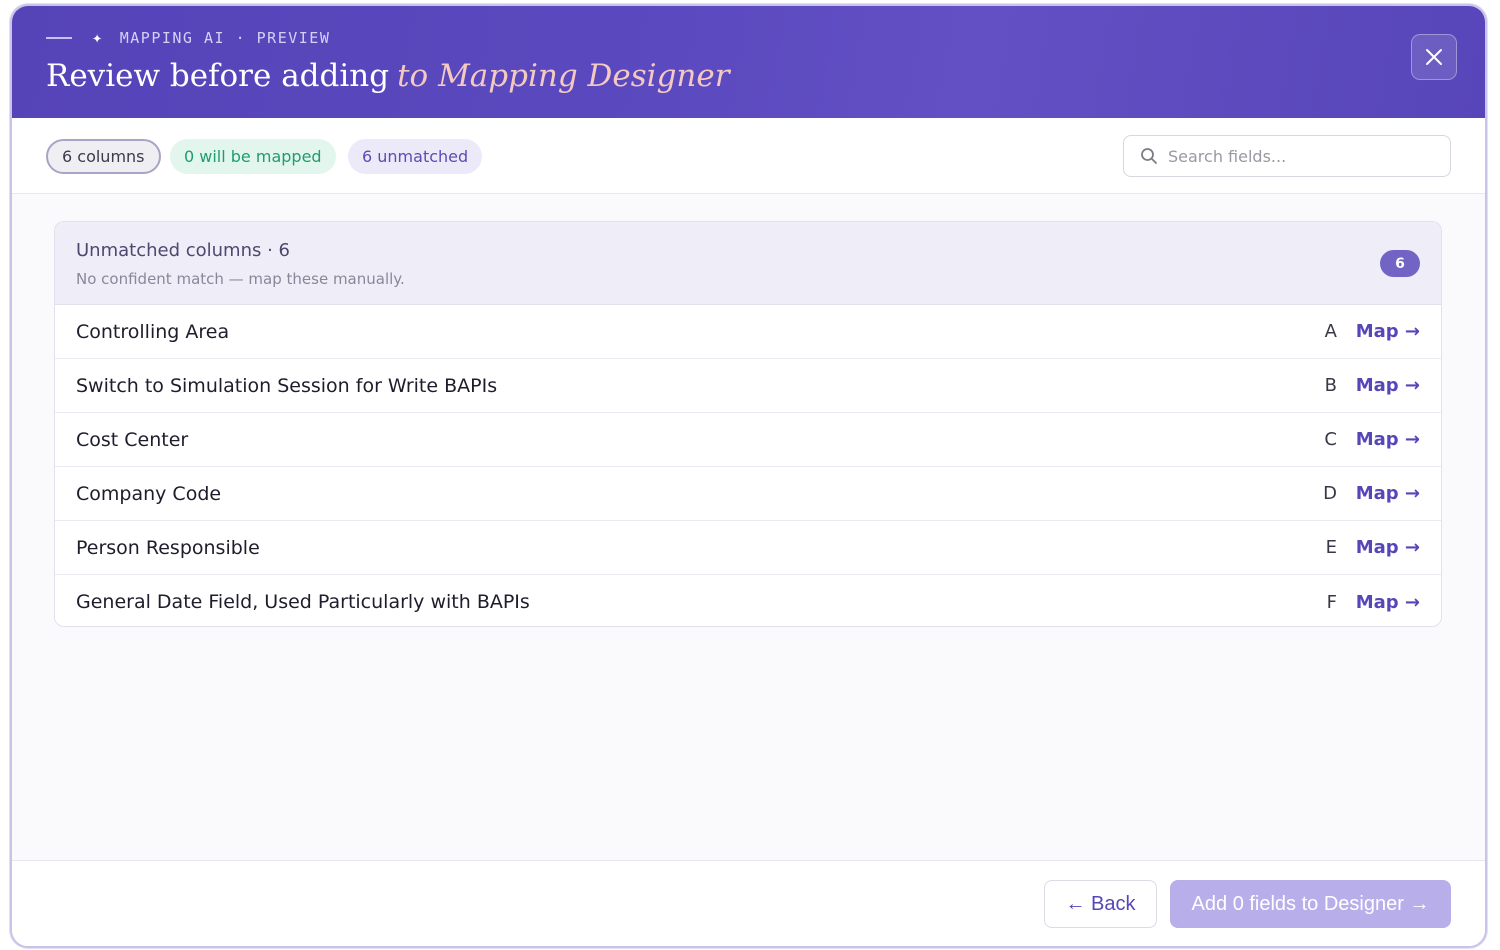 Image resolution: width=1500 pixels, height=950 pixels. I want to click on count-badge: 6, so click(1400, 263).